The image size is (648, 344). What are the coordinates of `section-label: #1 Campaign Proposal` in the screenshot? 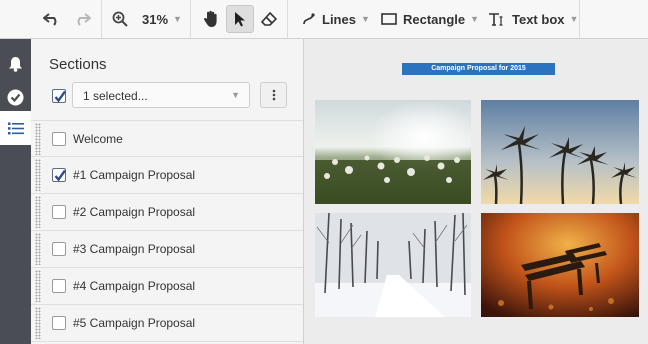 It's located at (134, 175).